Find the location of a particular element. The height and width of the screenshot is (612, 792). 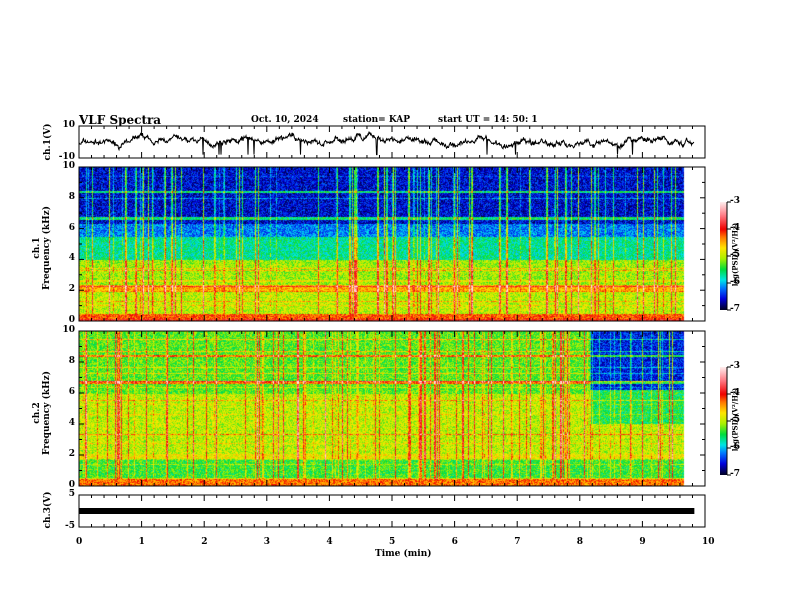

y-tick-label: 0 is located at coordinates (71, 320).